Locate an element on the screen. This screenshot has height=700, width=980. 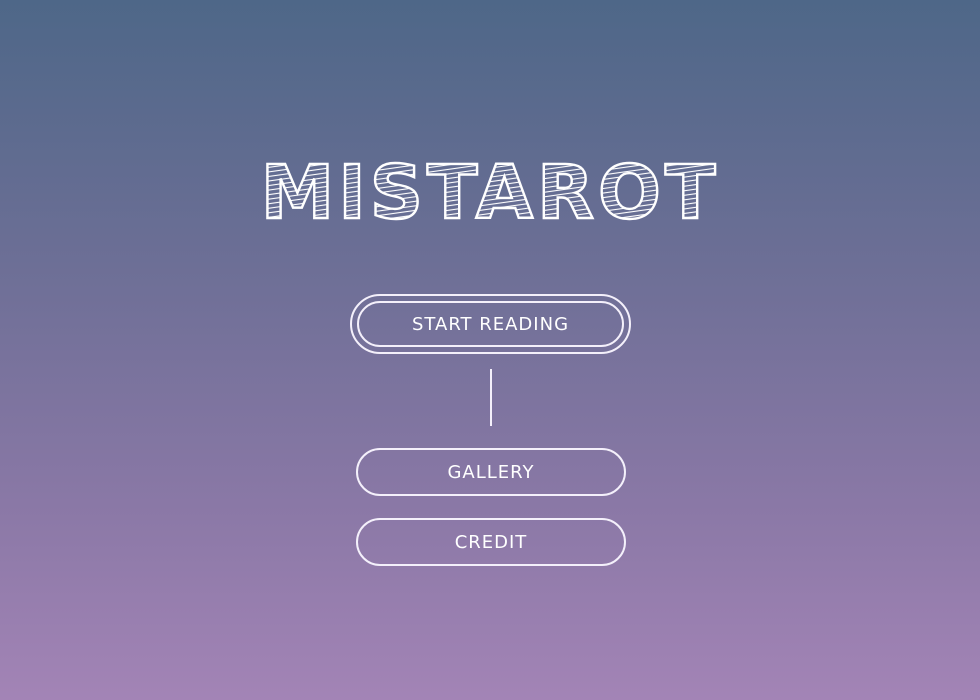
logo-wordmark: MISTAROT MISTAROT is located at coordinates (487, 193).